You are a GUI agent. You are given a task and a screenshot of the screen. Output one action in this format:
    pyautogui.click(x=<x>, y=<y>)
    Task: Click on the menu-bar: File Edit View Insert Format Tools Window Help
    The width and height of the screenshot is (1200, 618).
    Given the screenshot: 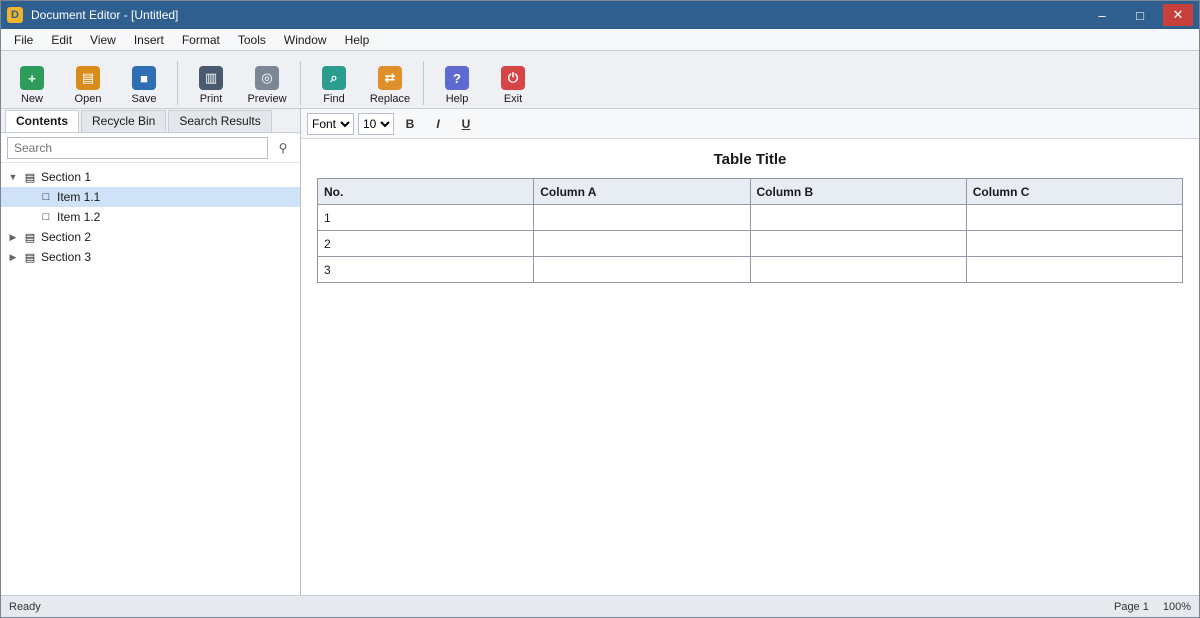 What is the action you would take?
    pyautogui.click(x=600, y=40)
    